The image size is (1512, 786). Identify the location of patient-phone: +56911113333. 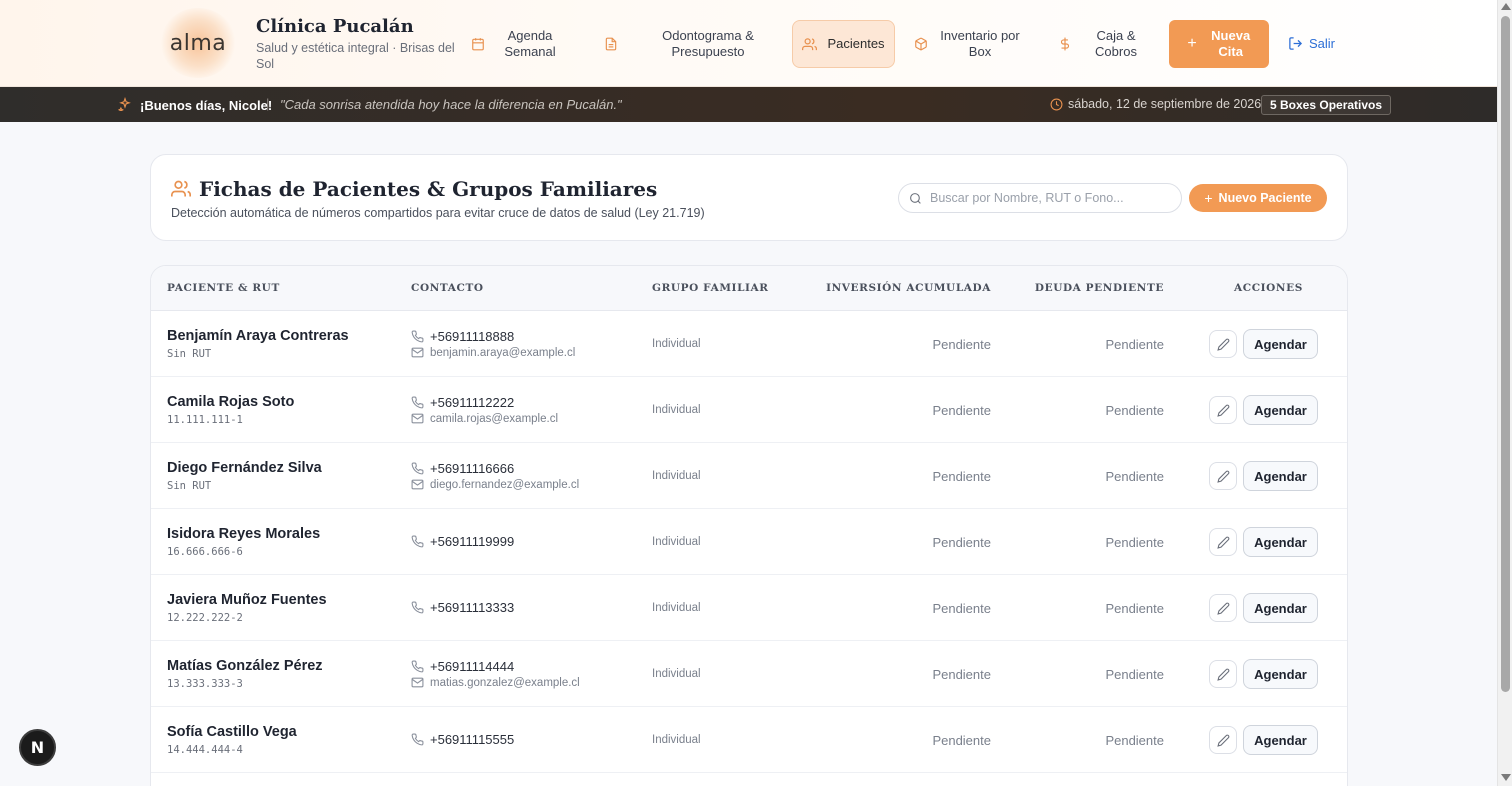
(462, 607).